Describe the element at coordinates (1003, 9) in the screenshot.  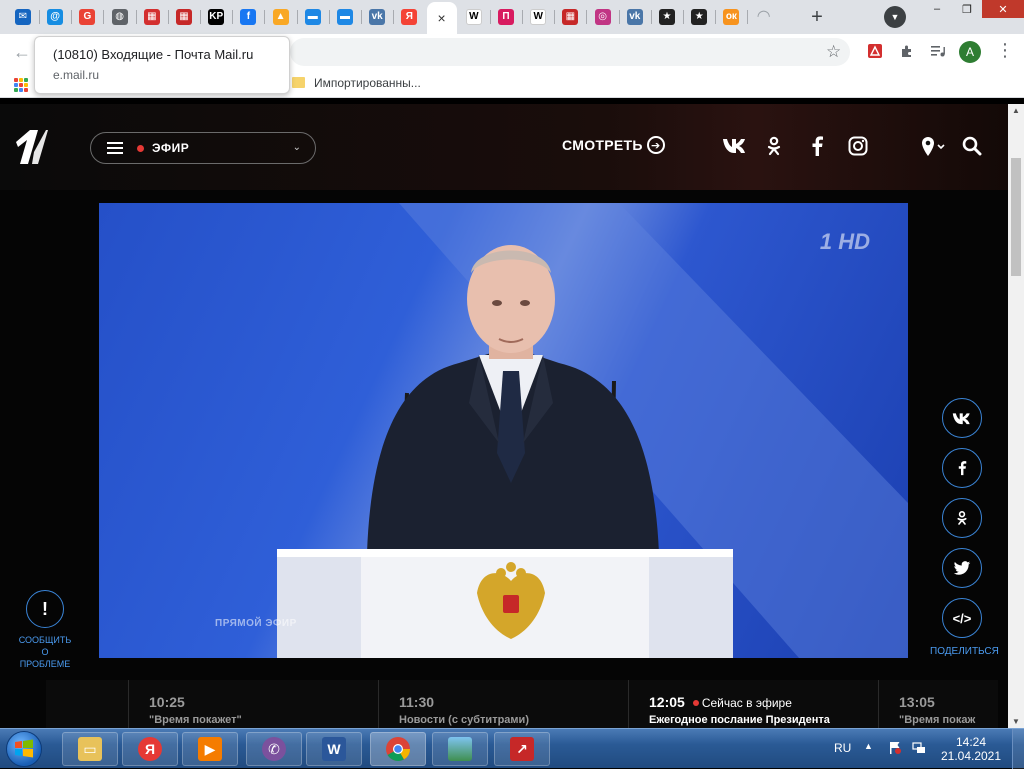
I see `close-window-button: ✕` at that location.